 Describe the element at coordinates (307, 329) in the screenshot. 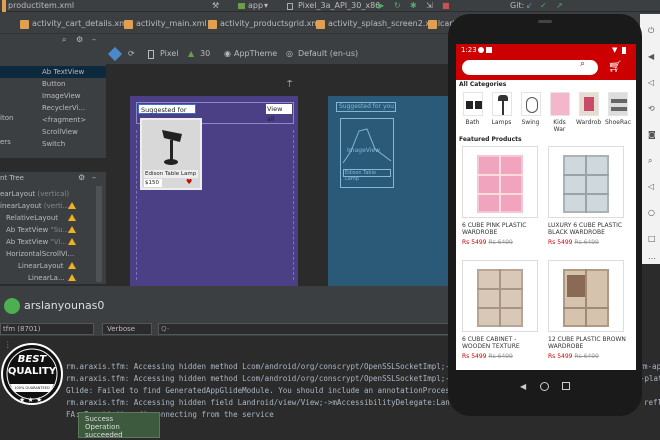

I see `logcat-search-input: Q-` at that location.